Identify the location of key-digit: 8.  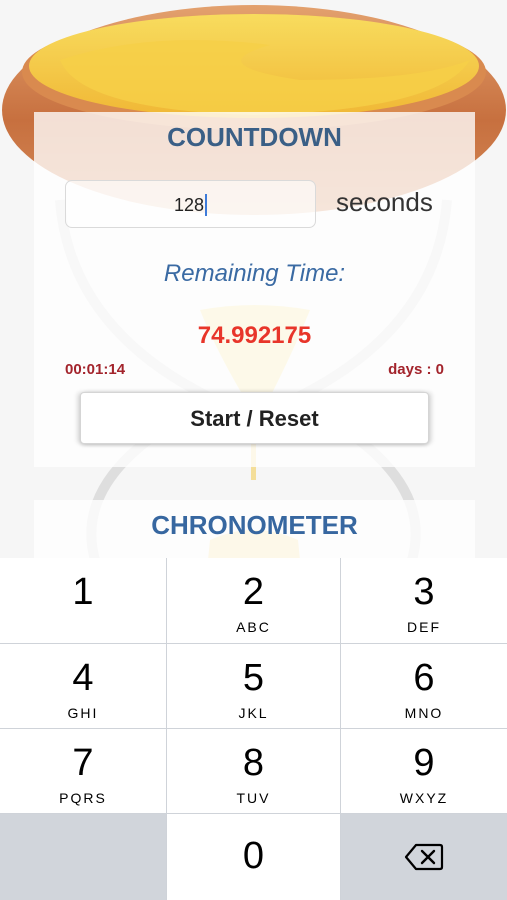
(253, 763).